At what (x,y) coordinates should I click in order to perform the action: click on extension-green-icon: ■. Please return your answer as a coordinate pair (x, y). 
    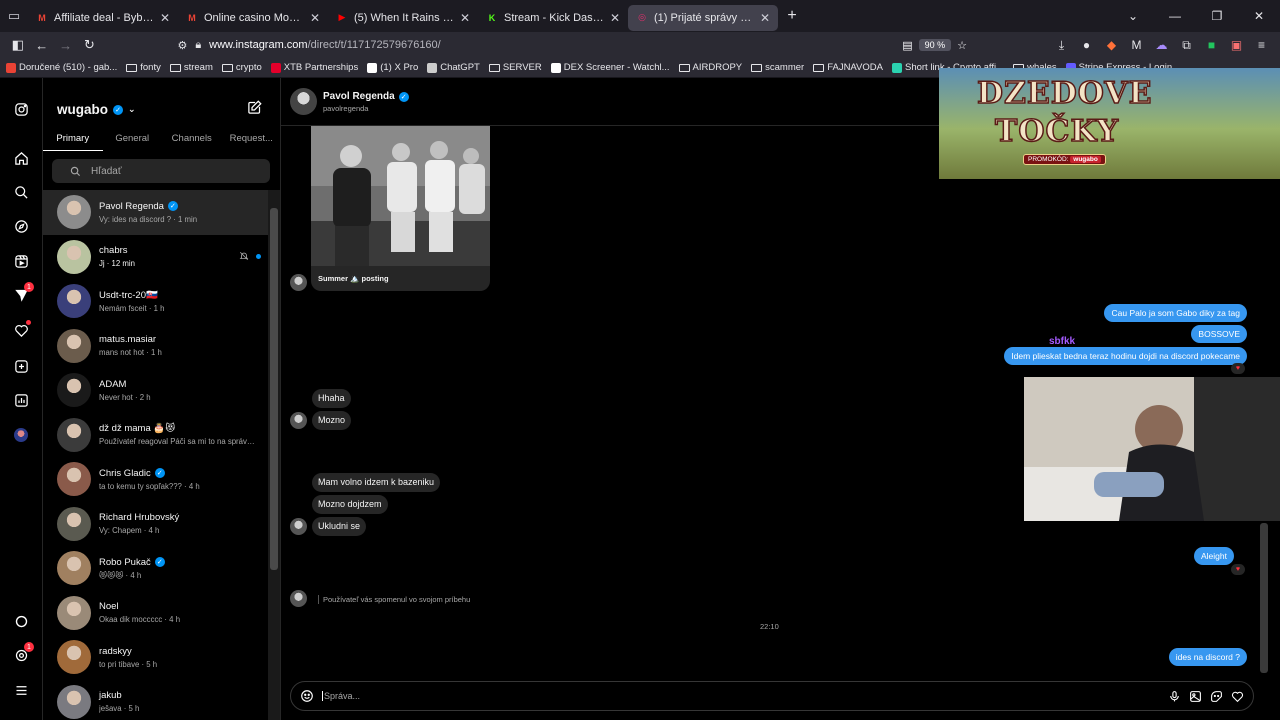
    Looking at the image, I should click on (1211, 45).